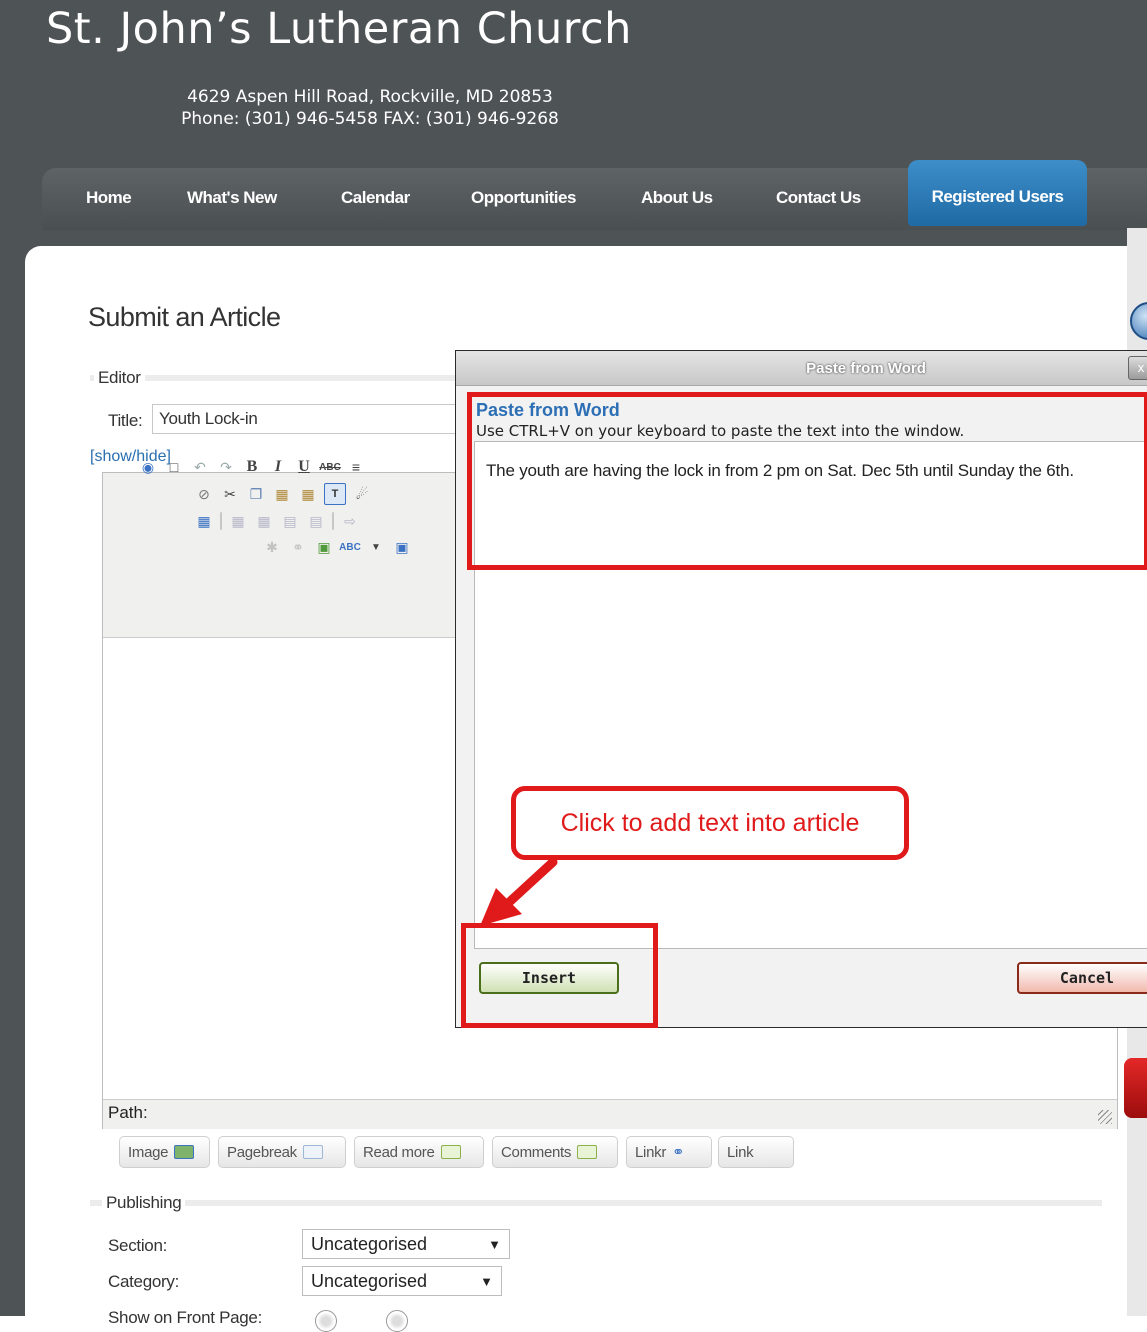  Describe the element at coordinates (369, 1280) in the screenshot. I see `category-select-value: Uncategorised` at that location.